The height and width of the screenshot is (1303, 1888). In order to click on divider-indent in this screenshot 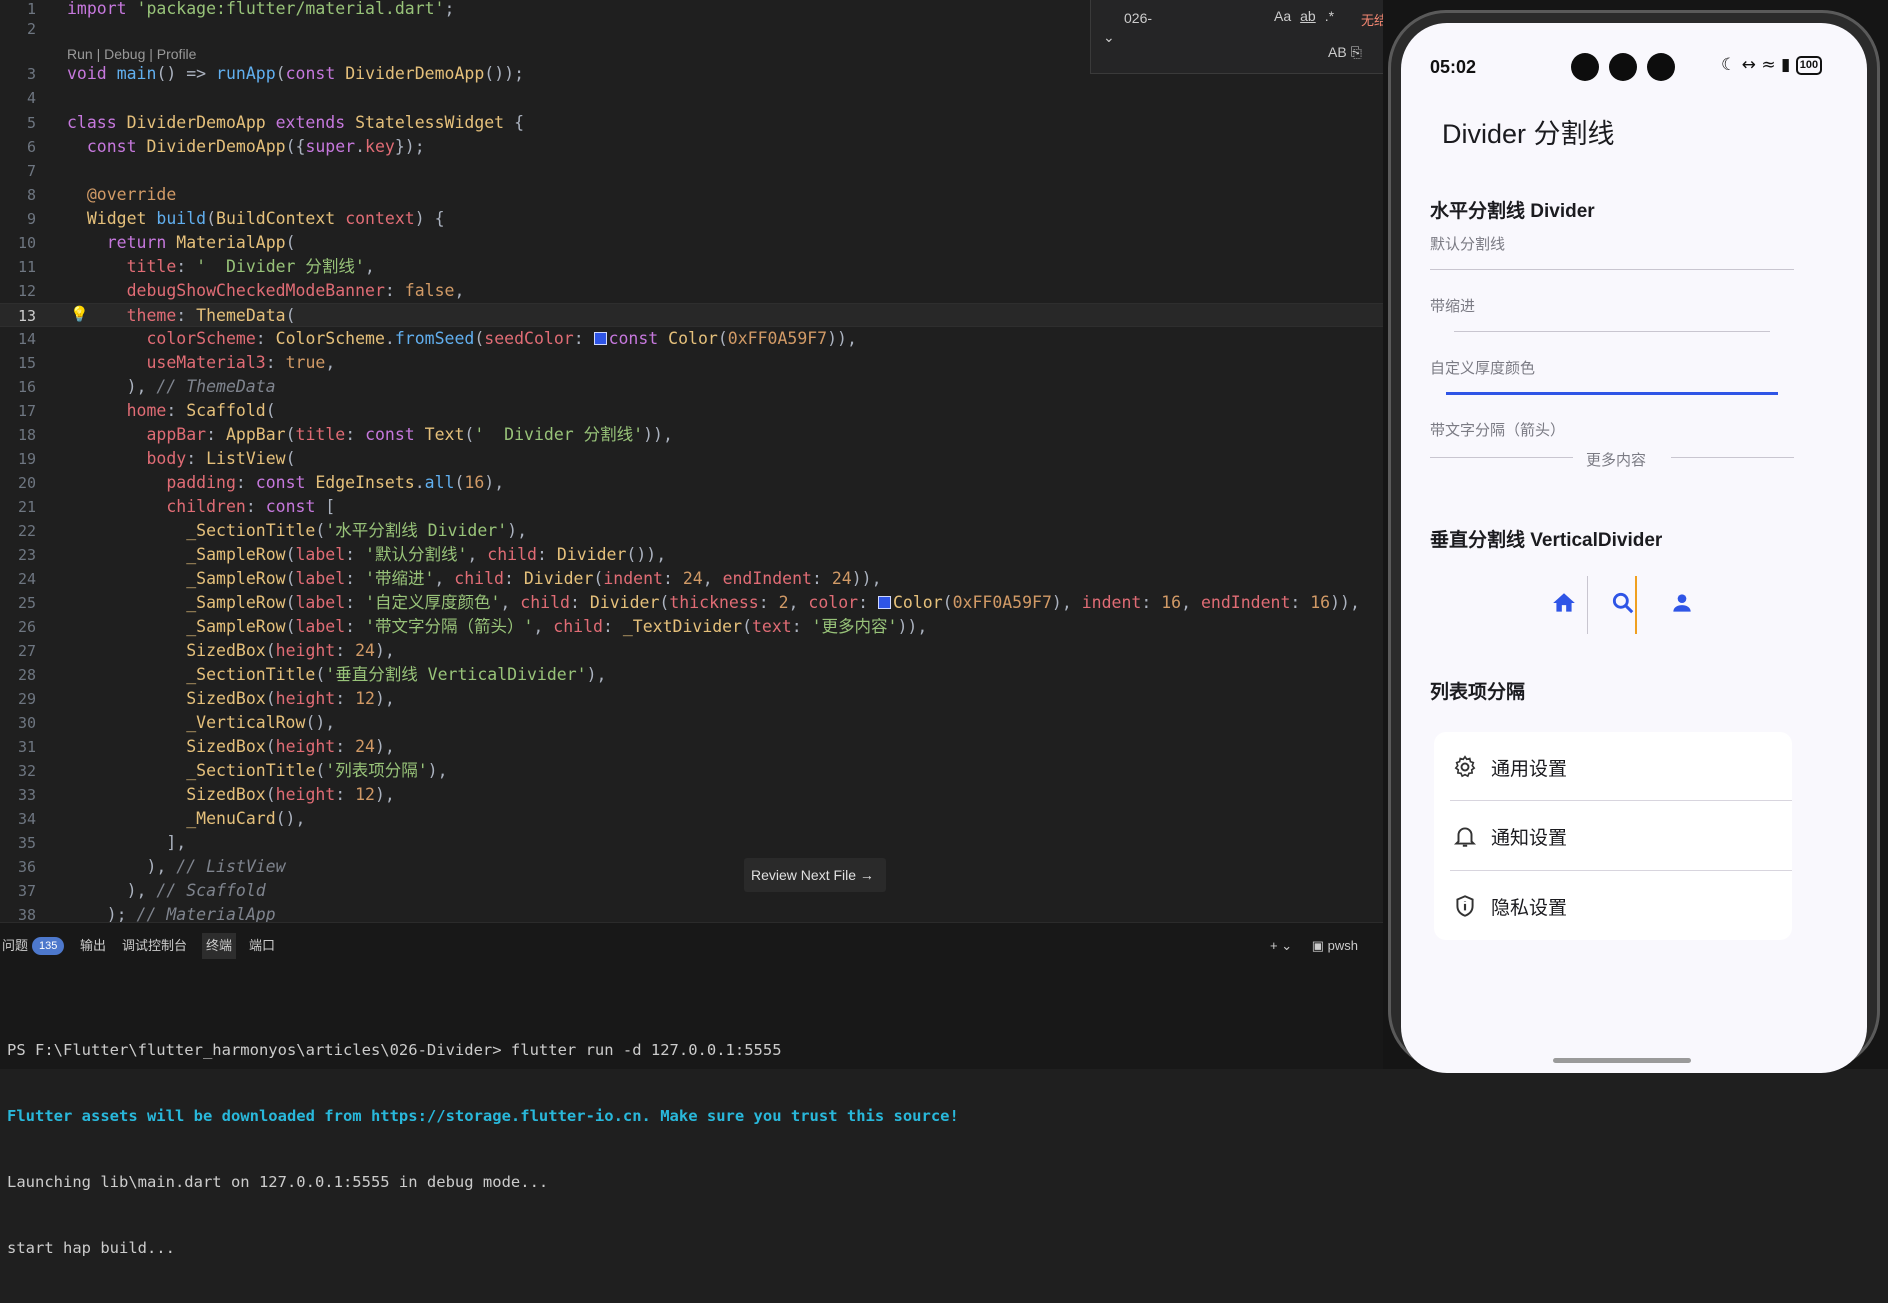, I will do `click(1612, 331)`.